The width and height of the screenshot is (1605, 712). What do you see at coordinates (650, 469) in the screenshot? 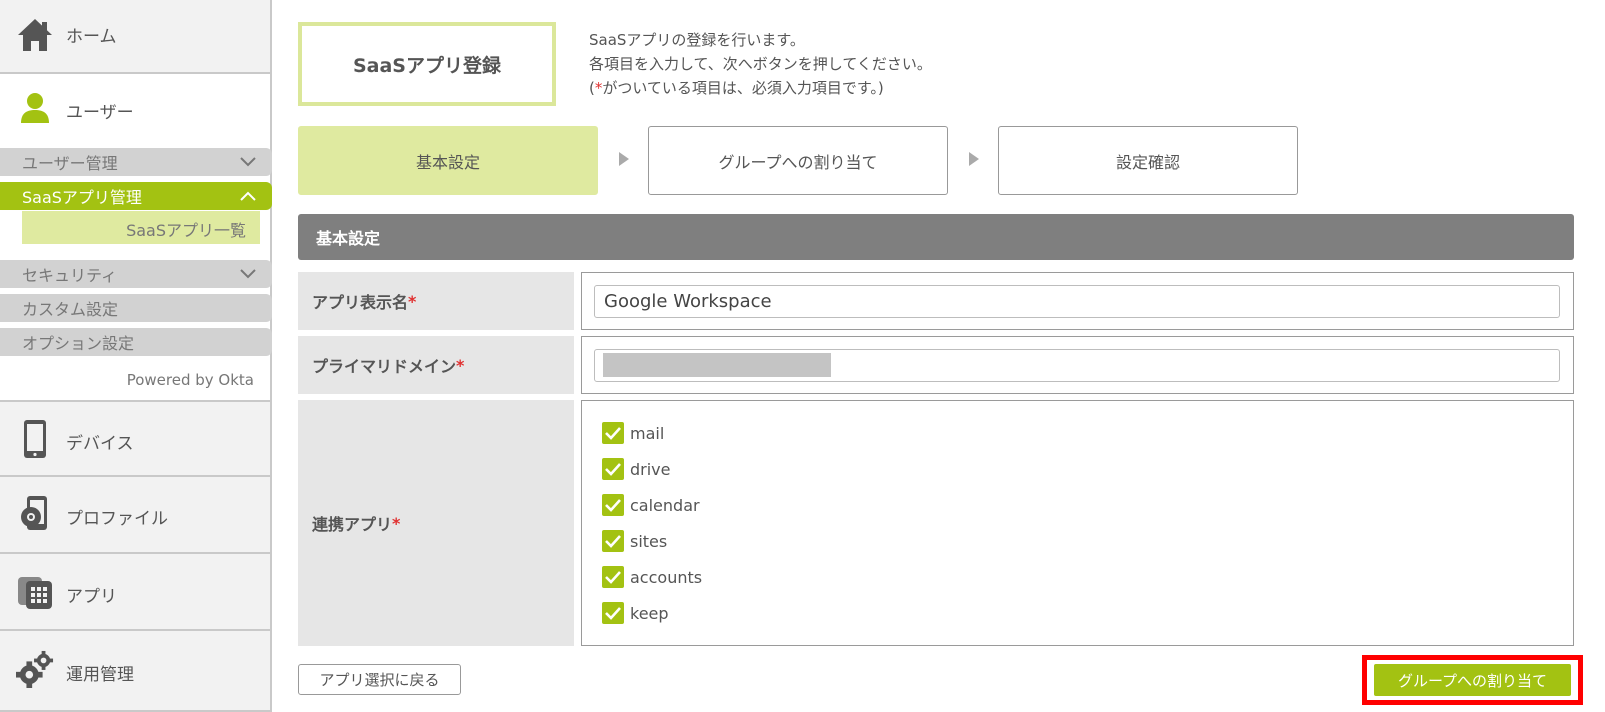
I see `checkbox-label: drive` at bounding box center [650, 469].